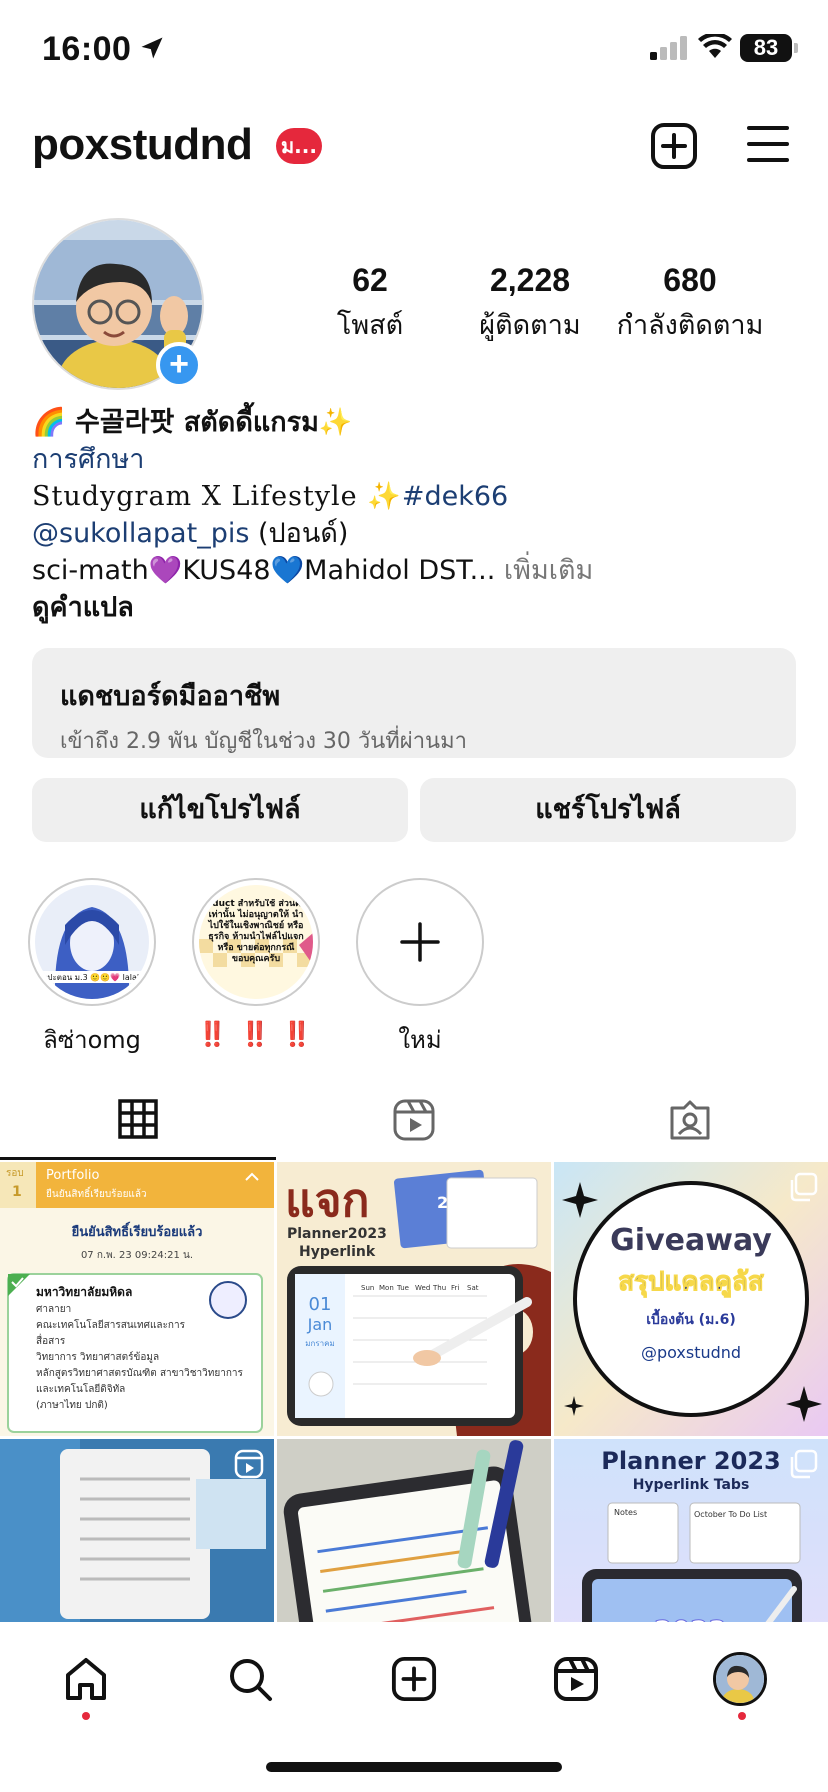 The height and width of the screenshot is (1792, 828). What do you see at coordinates (691, 1282) in the screenshot?
I see `calculus-title: สรุปแคลคูลัส` at bounding box center [691, 1282].